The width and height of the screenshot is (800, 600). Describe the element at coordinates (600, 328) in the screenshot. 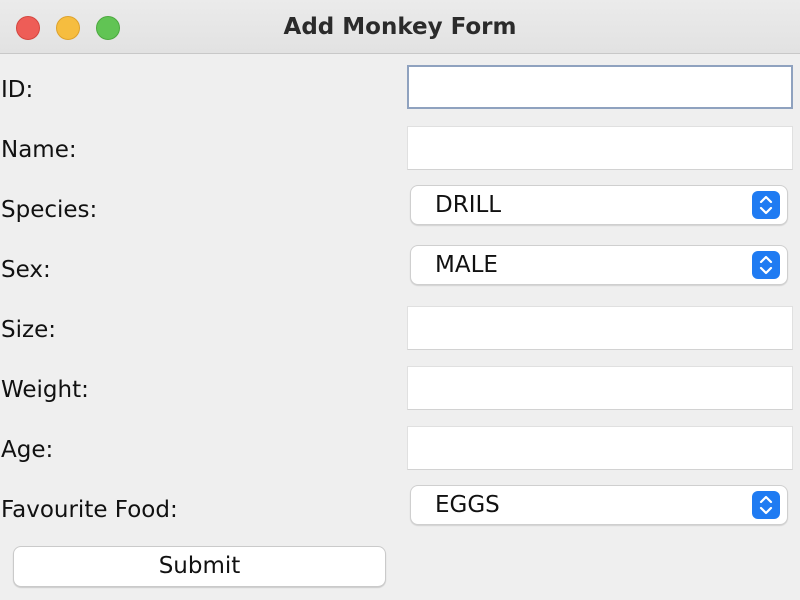

I see `size-field` at that location.